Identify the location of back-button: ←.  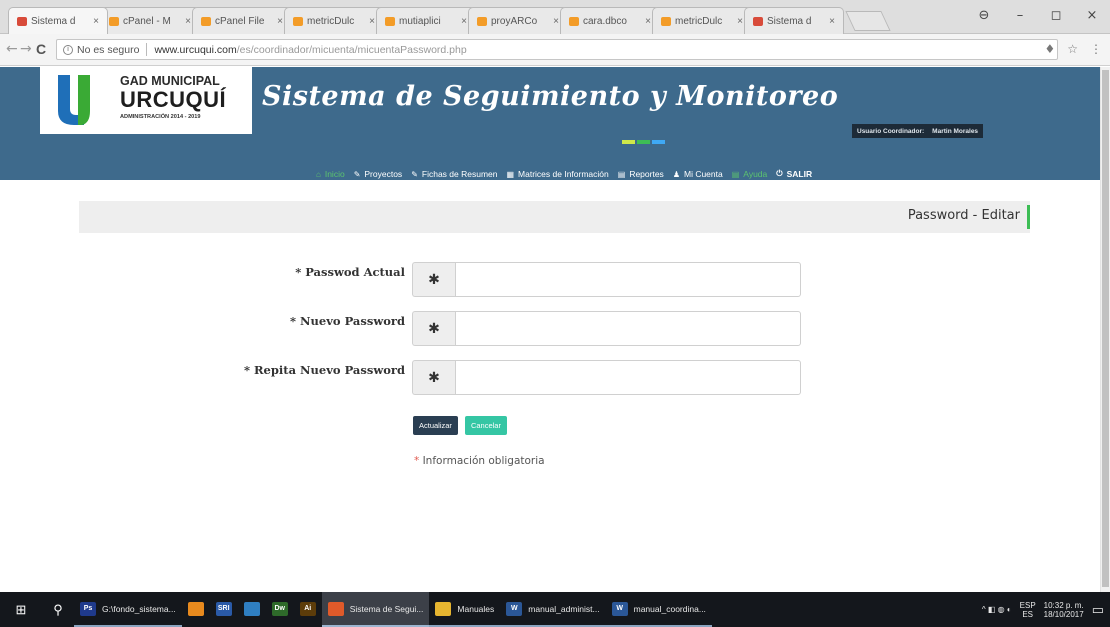
(12, 49).